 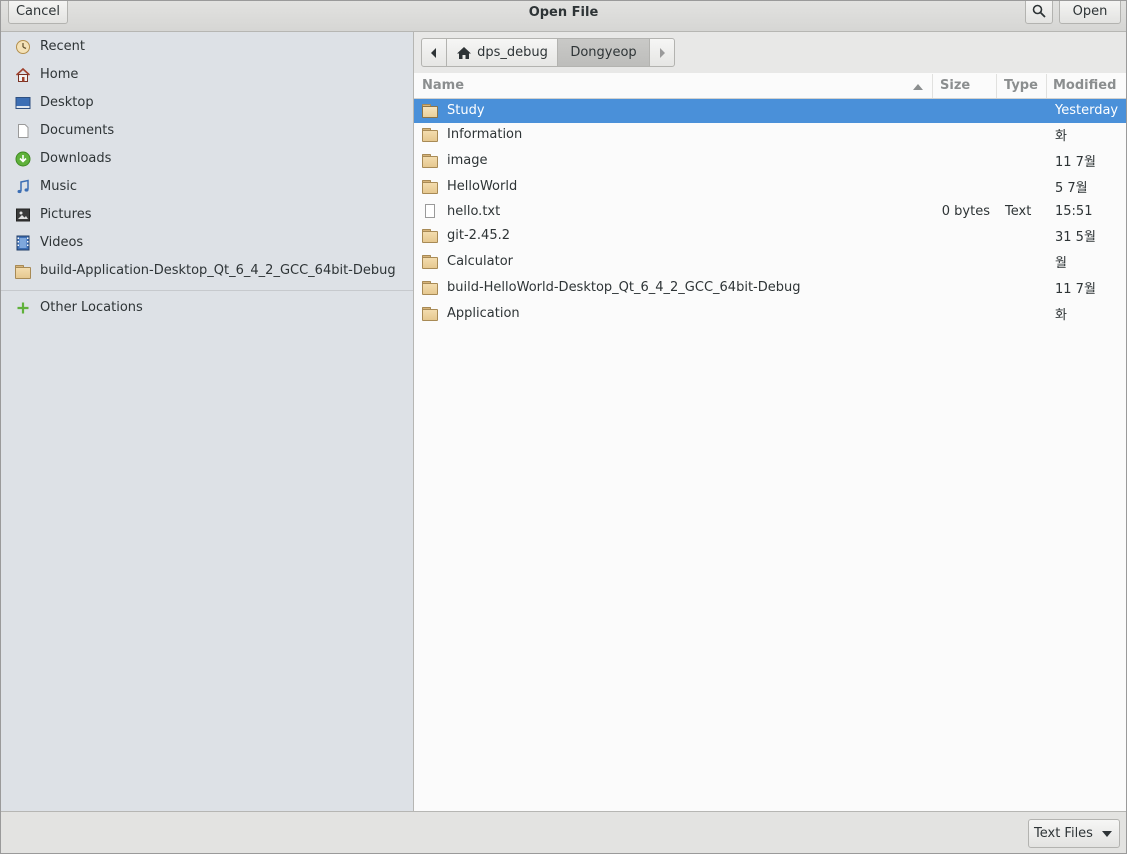 I want to click on file-name: HelloWorld, so click(x=482, y=186).